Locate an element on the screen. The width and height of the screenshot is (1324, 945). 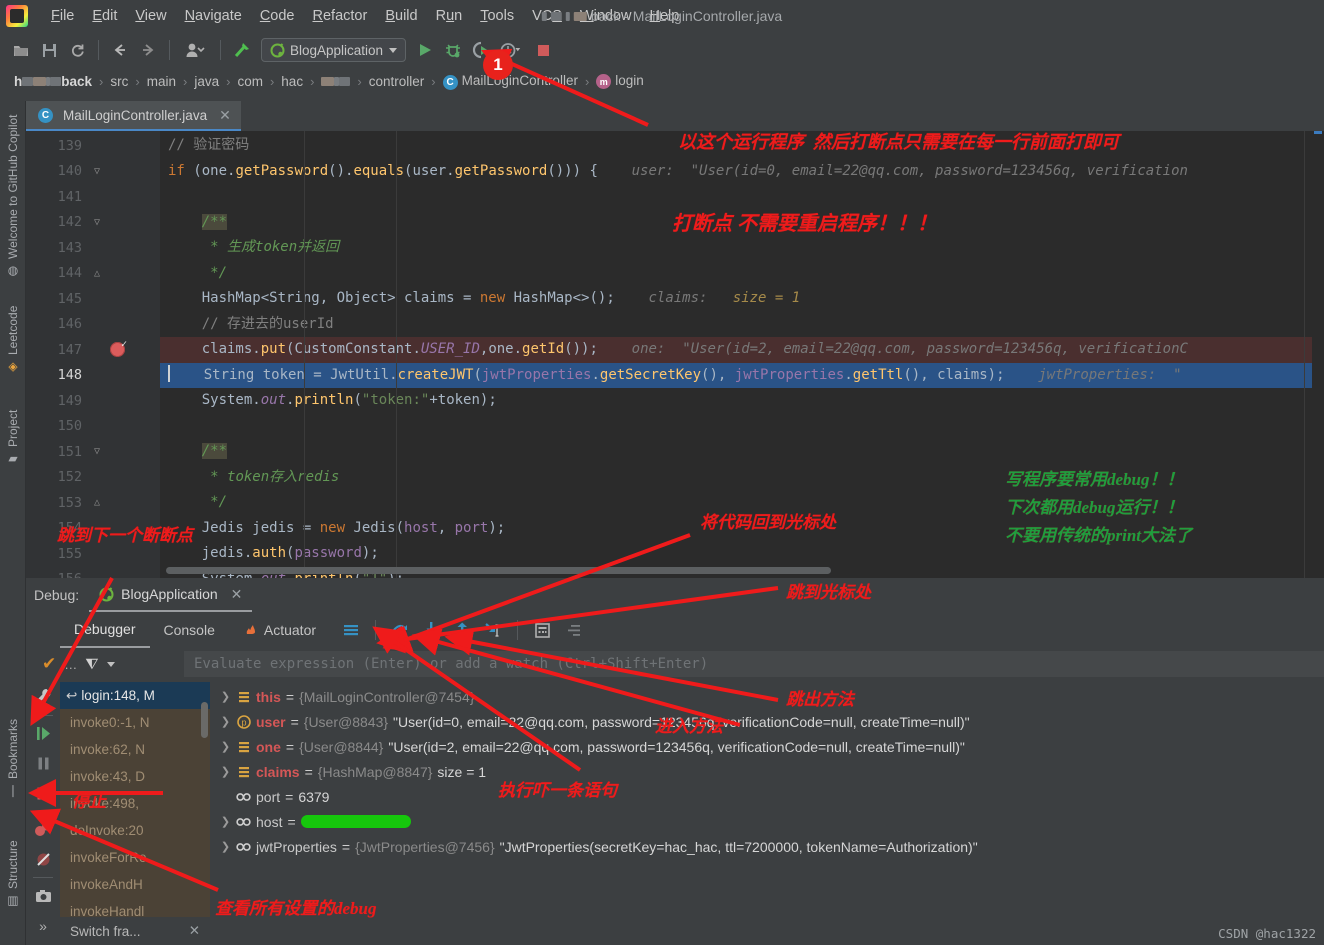
check-mark-icon: ✔ is located at coordinates (49, 664).